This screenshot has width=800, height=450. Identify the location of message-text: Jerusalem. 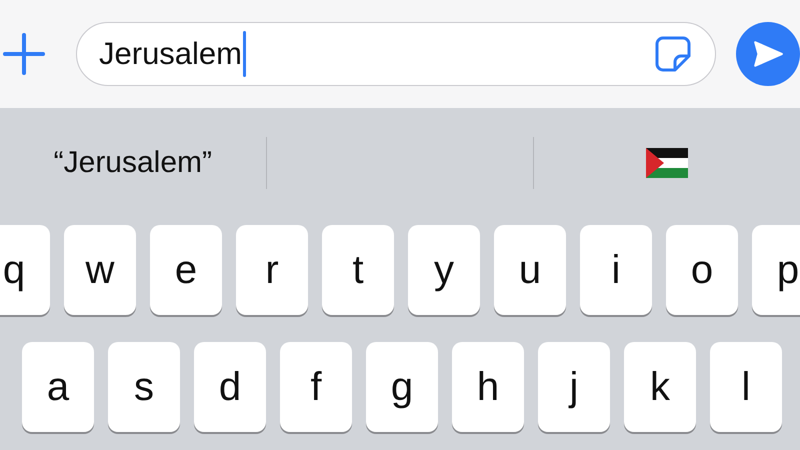
(170, 54).